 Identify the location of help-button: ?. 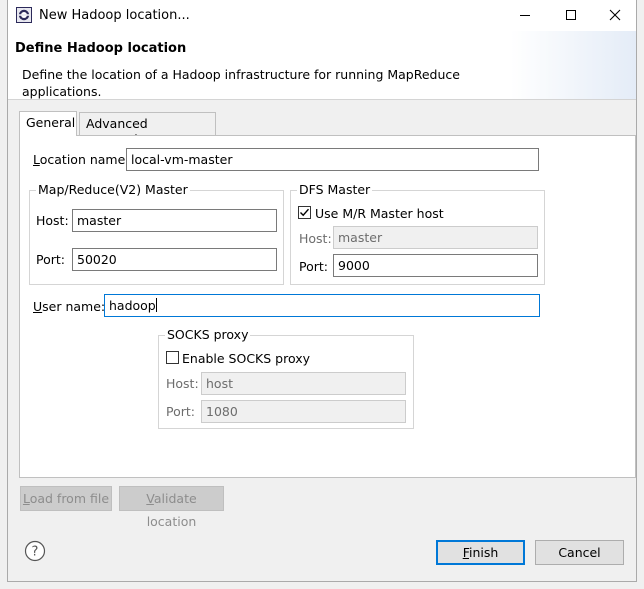
(35, 551).